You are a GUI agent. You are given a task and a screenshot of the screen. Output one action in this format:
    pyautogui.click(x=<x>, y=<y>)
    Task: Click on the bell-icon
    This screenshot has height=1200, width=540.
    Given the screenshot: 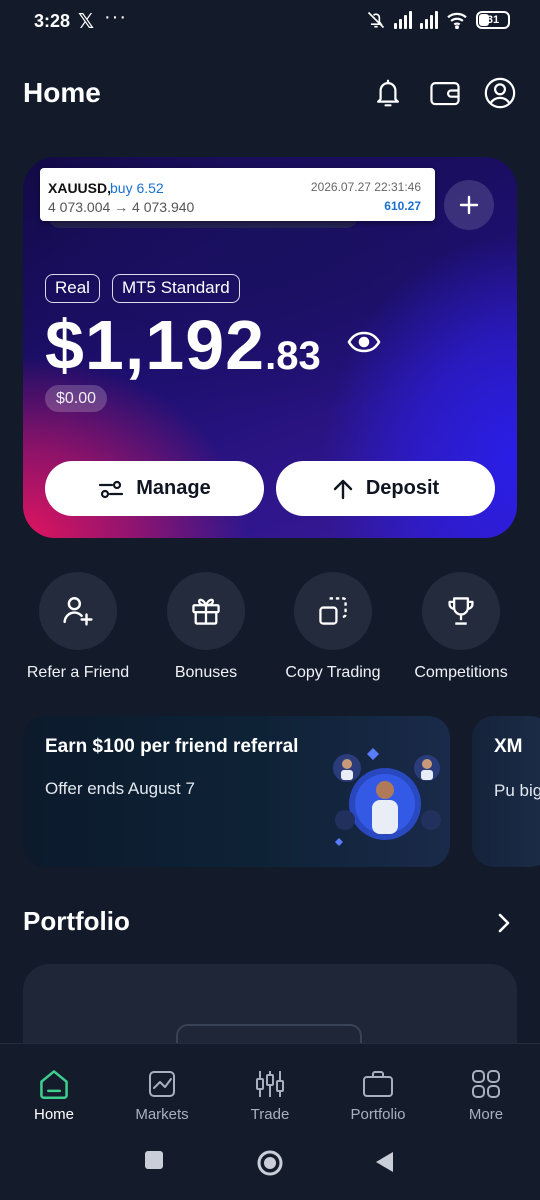 What is the action you would take?
    pyautogui.click(x=388, y=93)
    